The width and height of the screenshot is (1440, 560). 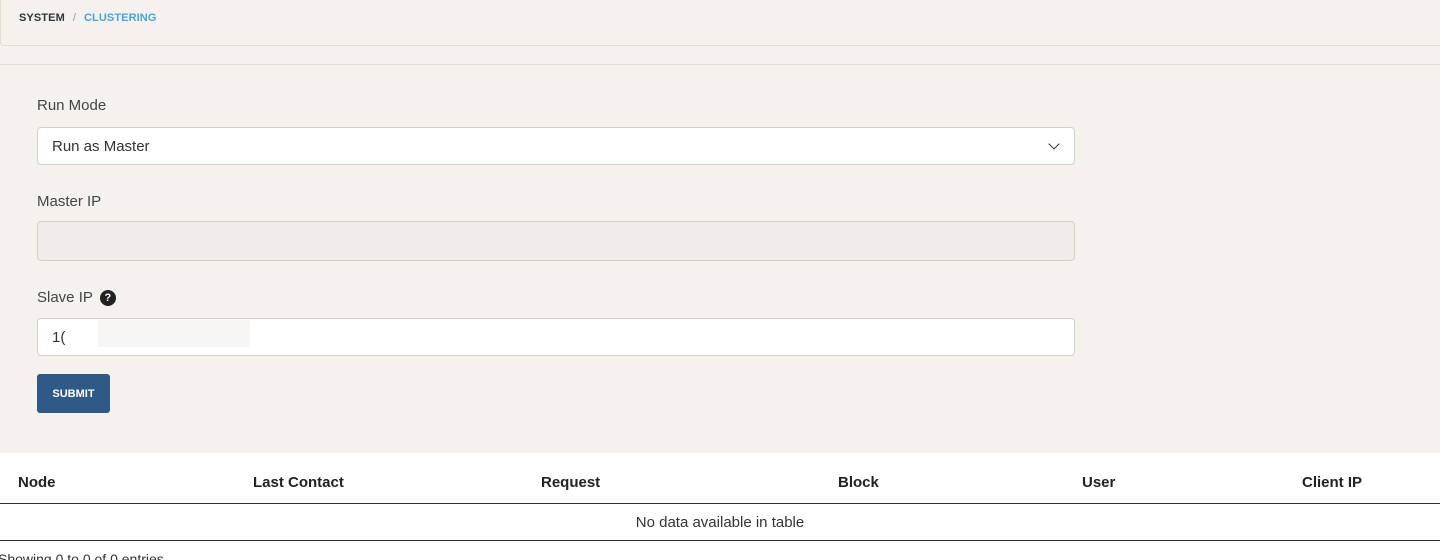 What do you see at coordinates (37, 482) in the screenshot?
I see `column-header-node: Node` at bounding box center [37, 482].